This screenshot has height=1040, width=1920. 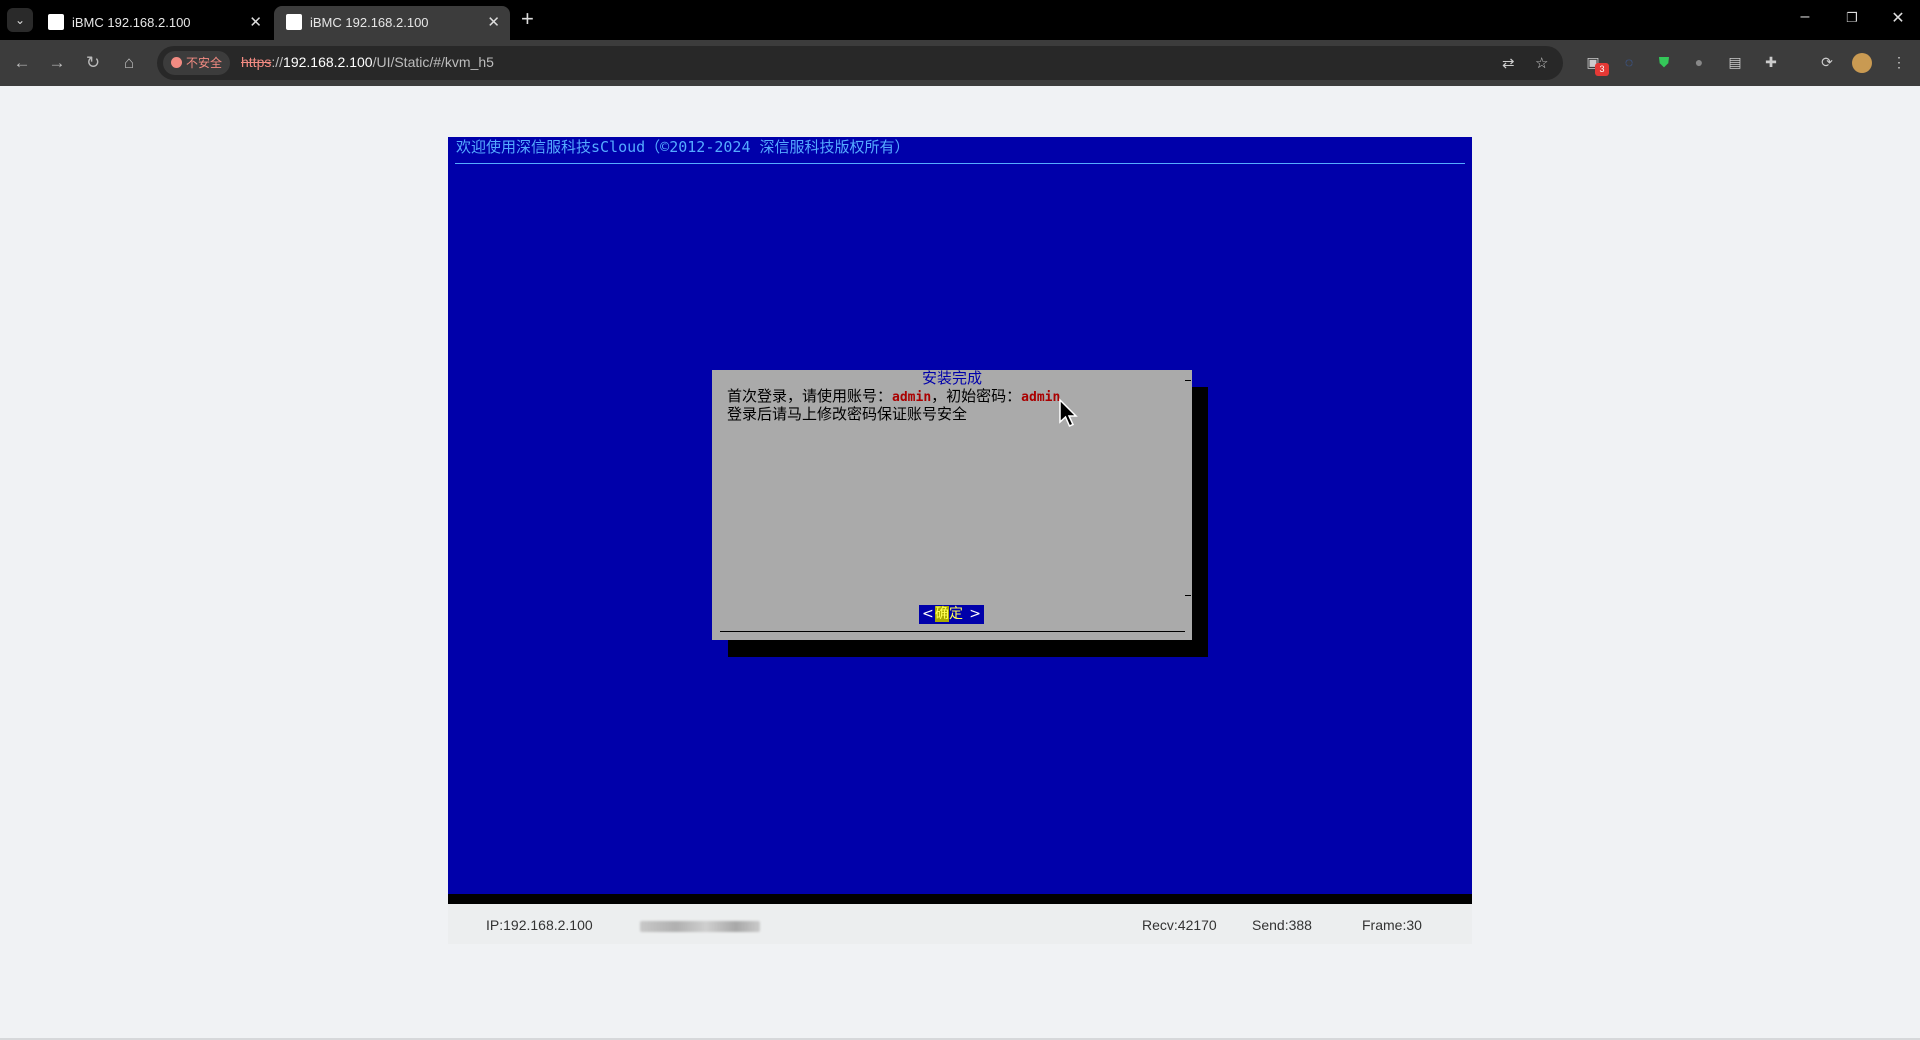 What do you see at coordinates (1392, 925) in the screenshot?
I see `status-frame: Frame:30` at bounding box center [1392, 925].